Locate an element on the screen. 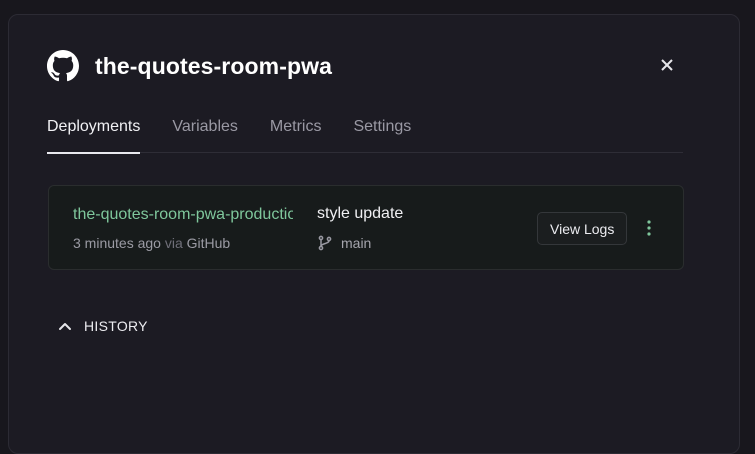 Image resolution: width=755 pixels, height=454 pixels. history-toggle: HISTORY is located at coordinates (103, 326).